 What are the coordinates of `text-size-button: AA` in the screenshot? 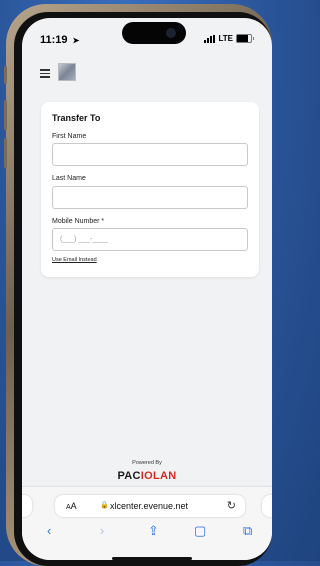 It's located at (71, 506).